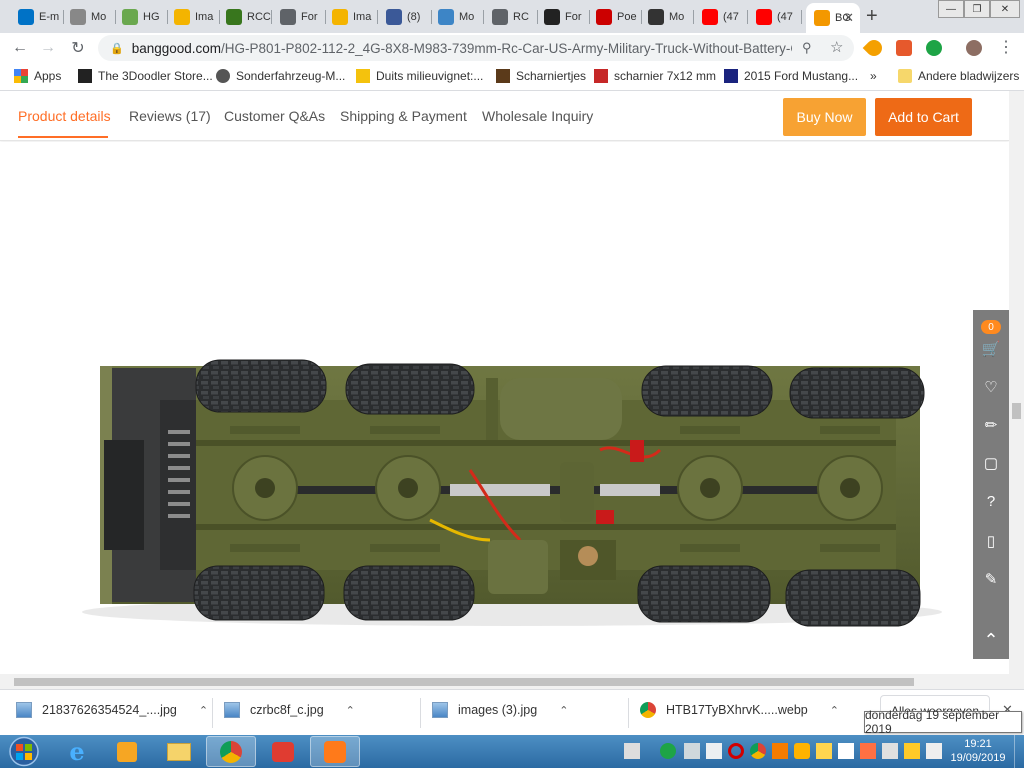 This screenshot has width=1024, height=768. What do you see at coordinates (874, 48) in the screenshot?
I see `extension-magnifier-icon` at bounding box center [874, 48].